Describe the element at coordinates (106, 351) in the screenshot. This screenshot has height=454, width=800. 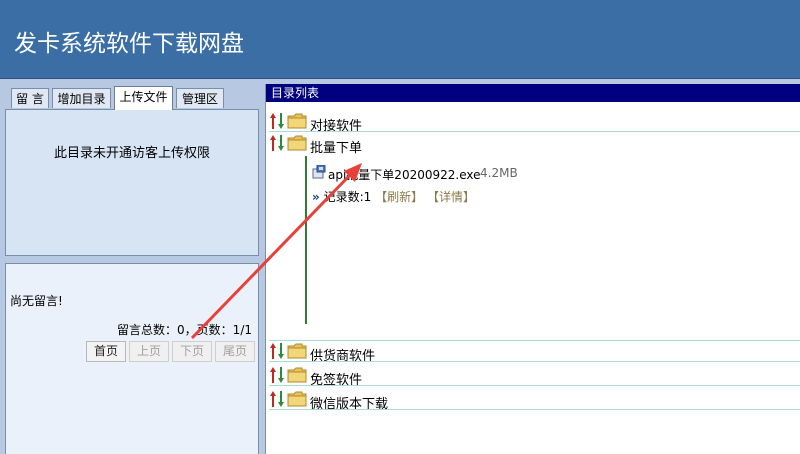
I see `first-page-button: 首页` at that location.